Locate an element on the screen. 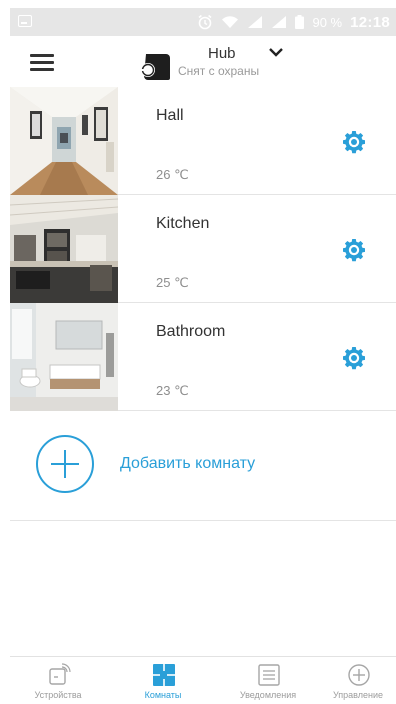 The width and height of the screenshot is (396, 704). room-photo-hall is located at coordinates (64, 141).